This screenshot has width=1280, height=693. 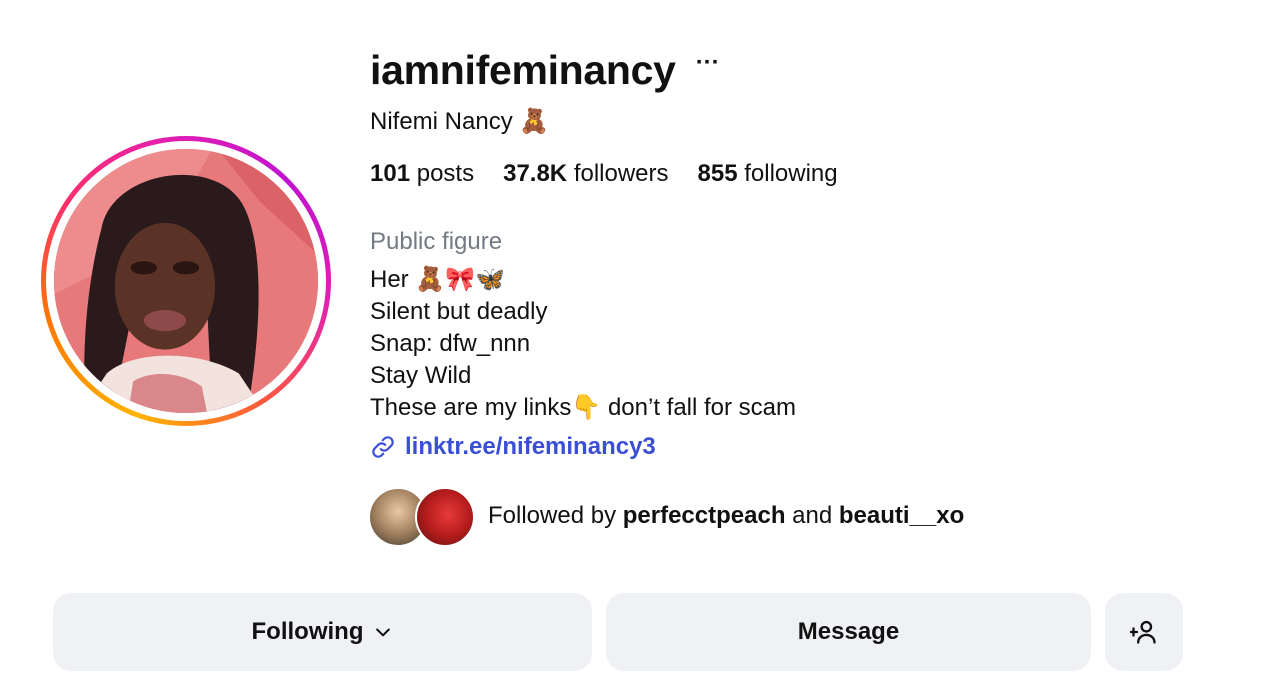 I want to click on bio-link: linktr.ee/nifeminancy3, so click(x=513, y=447).